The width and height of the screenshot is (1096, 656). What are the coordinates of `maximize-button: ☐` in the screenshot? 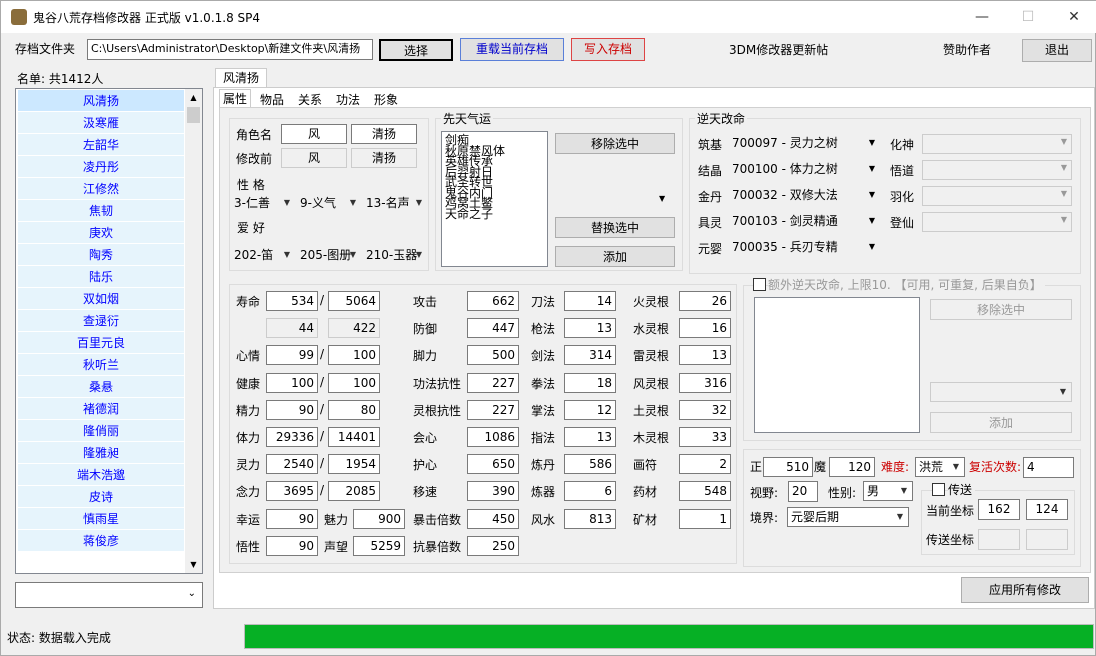 It's located at (1028, 17).